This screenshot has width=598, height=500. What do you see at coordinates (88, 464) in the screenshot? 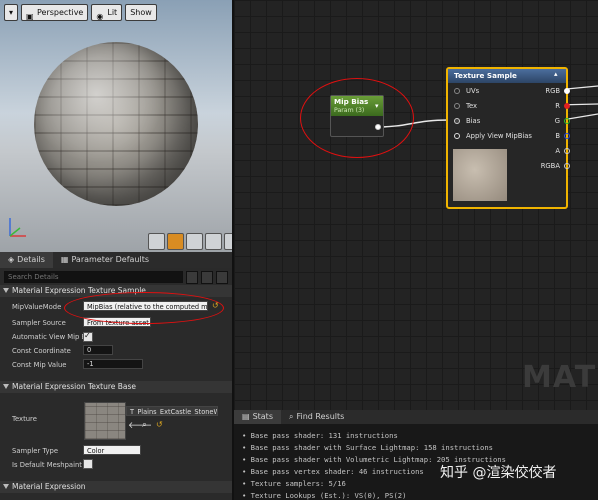
I see `default-meshpaint-checkbox` at bounding box center [88, 464].